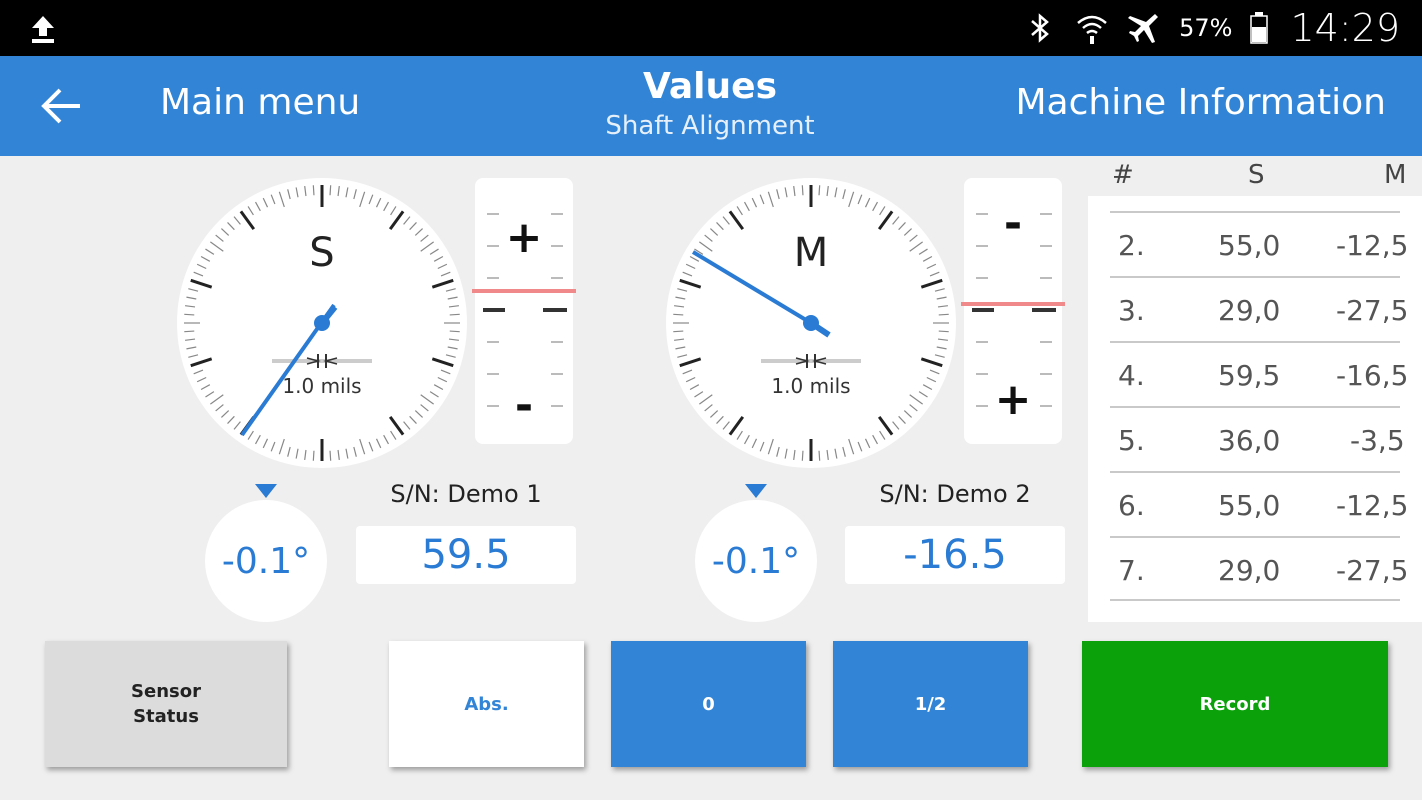  What do you see at coordinates (1235, 704) in the screenshot?
I see `record-button: Record` at bounding box center [1235, 704].